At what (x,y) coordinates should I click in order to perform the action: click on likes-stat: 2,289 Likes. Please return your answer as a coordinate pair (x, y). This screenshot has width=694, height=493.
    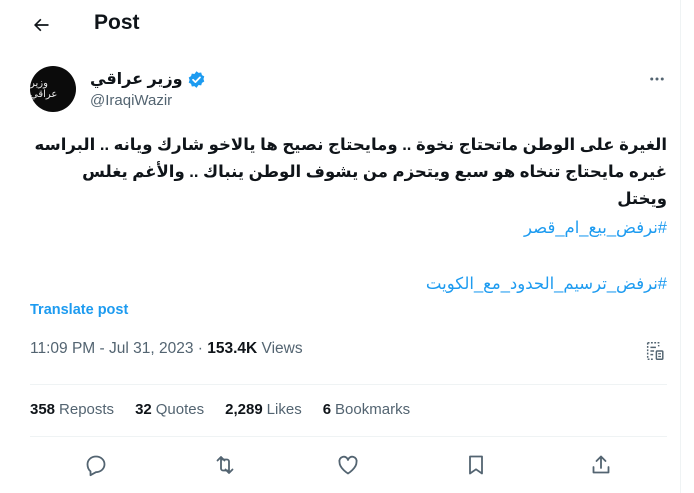
    Looking at the image, I should click on (263, 409).